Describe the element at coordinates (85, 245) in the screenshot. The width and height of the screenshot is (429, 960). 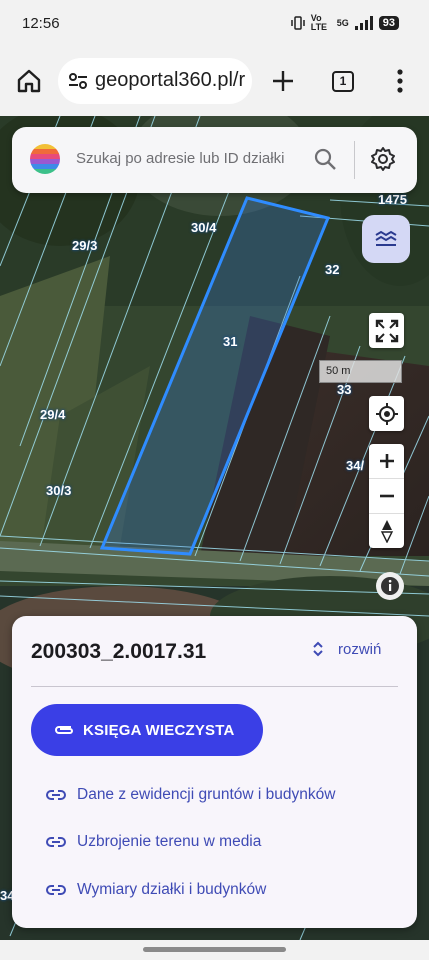
I see `plot-label: 29/3` at that location.